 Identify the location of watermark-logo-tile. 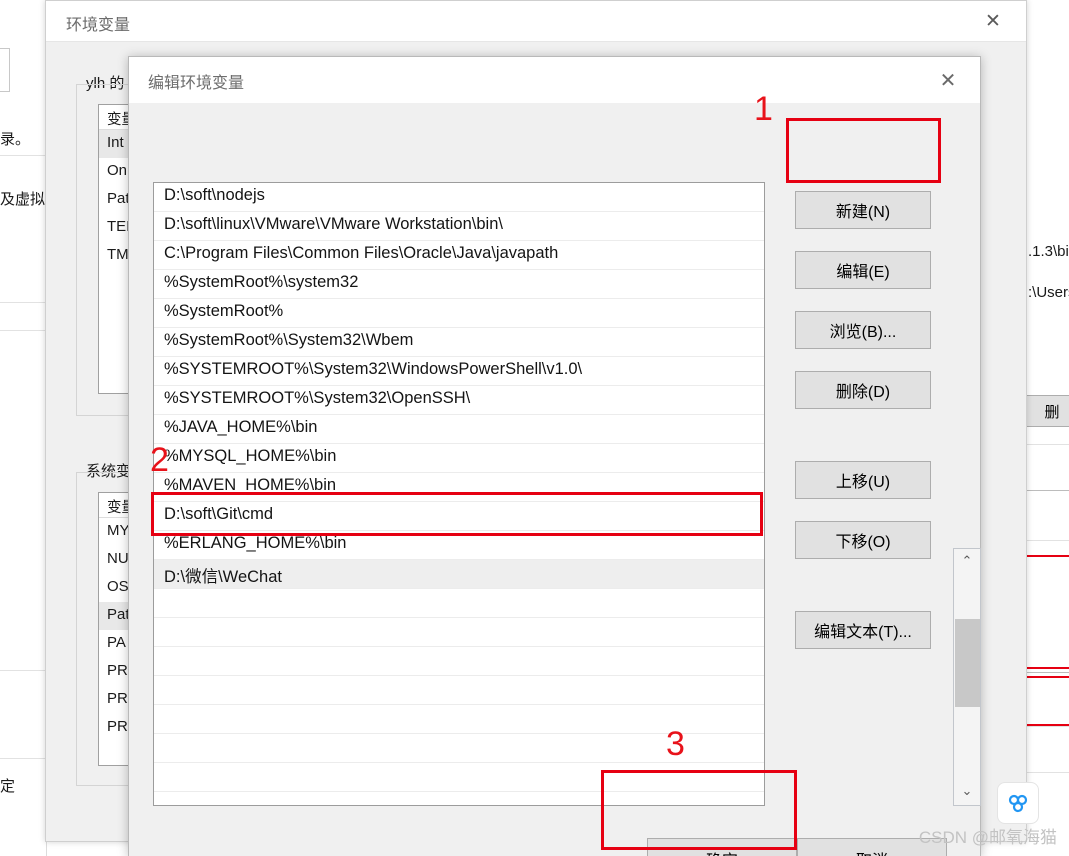
(1018, 803).